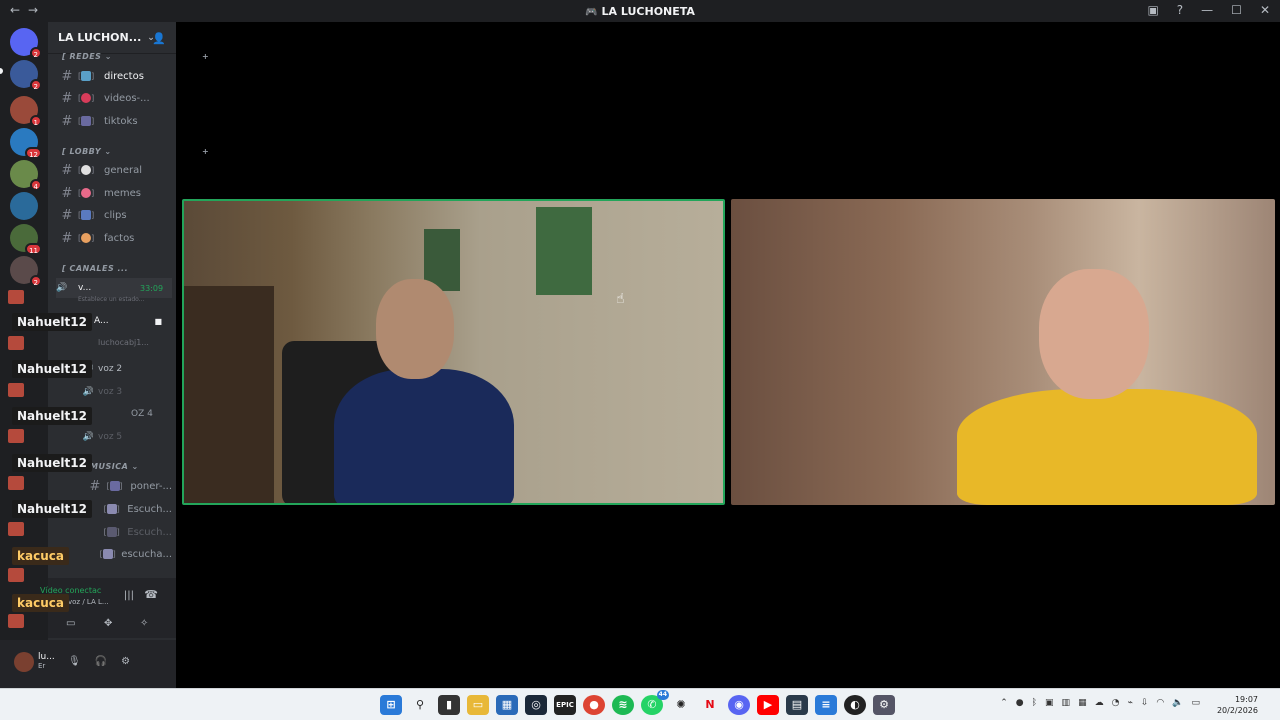 This screenshot has width=1280, height=720. Describe the element at coordinates (26, 175) in the screenshot. I see `server-icon-4: 4` at that location.